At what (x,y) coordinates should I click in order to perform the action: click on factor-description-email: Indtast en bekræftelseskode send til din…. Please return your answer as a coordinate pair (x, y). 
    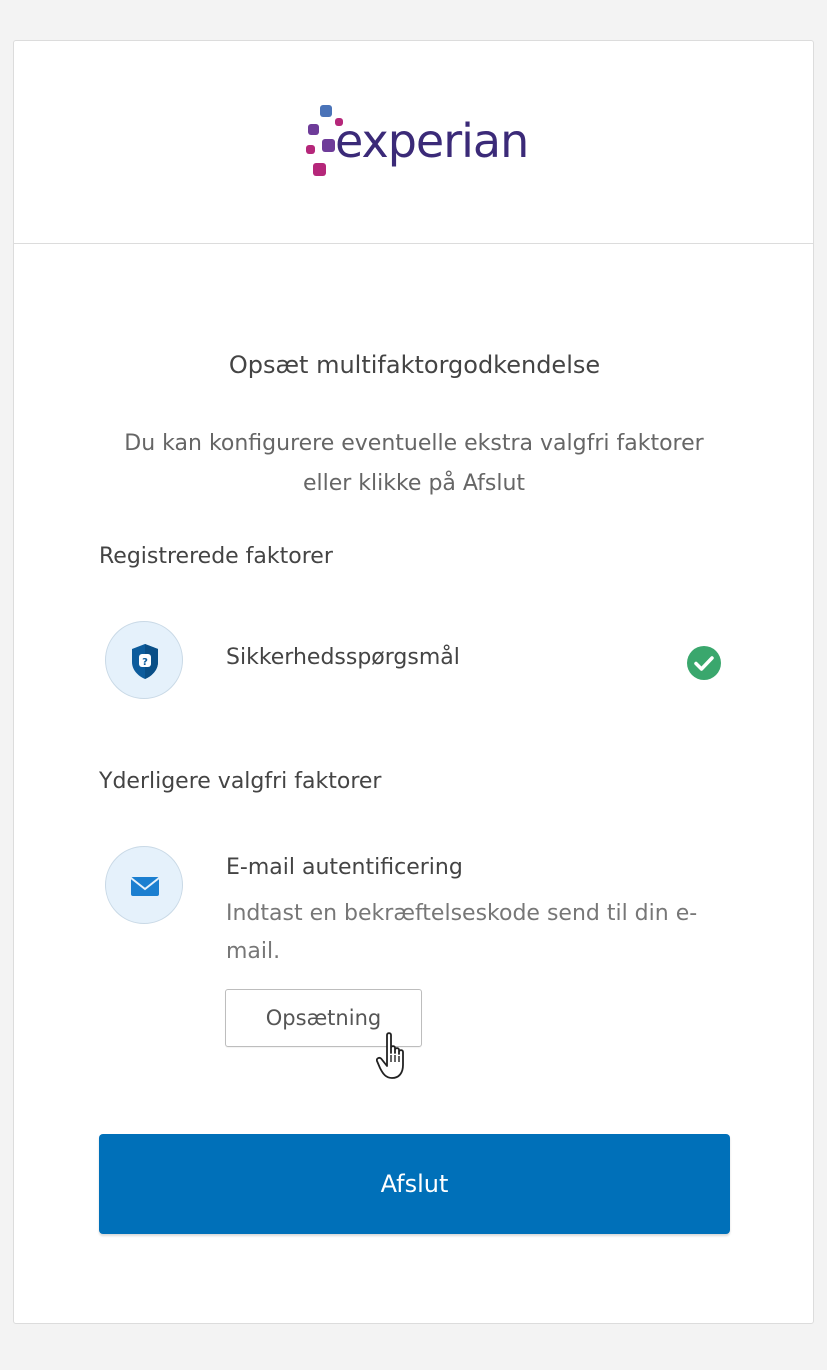
    Looking at the image, I should click on (462, 932).